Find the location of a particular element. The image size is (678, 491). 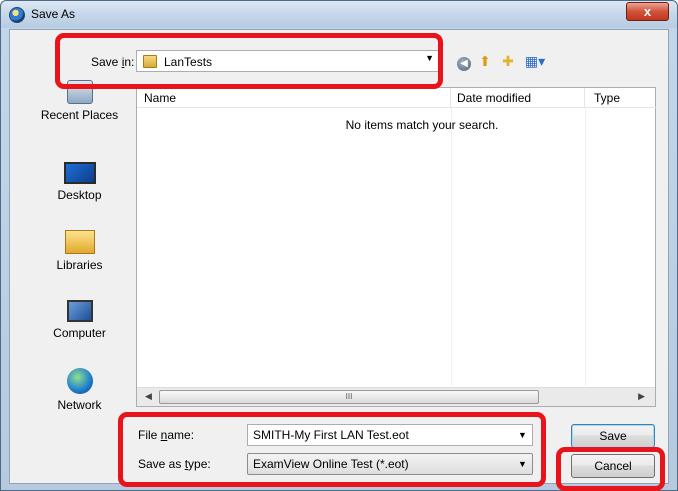

place-label: Recent Places is located at coordinates (79, 115).